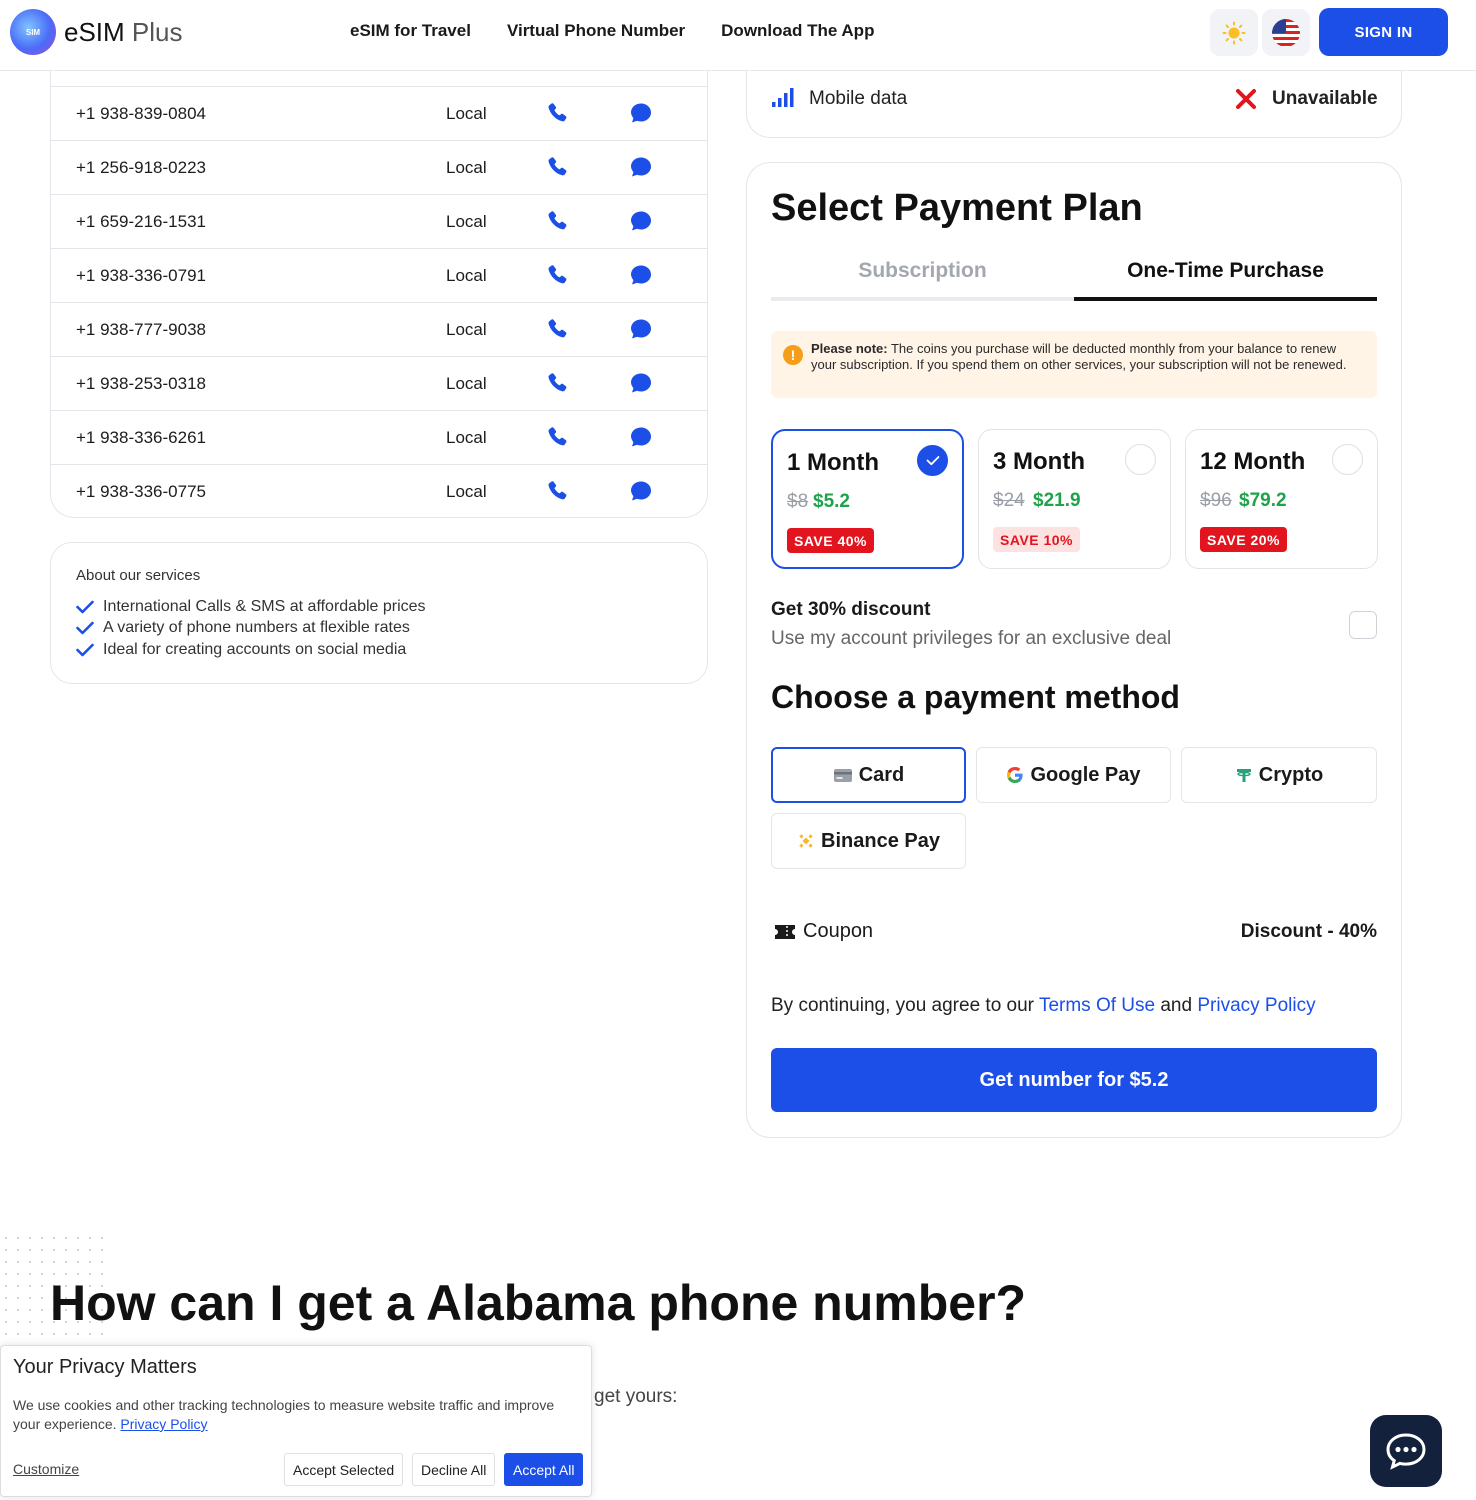  Describe the element at coordinates (538, 1303) in the screenshot. I see `faq-heading: How can I get a Alabama phone number?` at that location.